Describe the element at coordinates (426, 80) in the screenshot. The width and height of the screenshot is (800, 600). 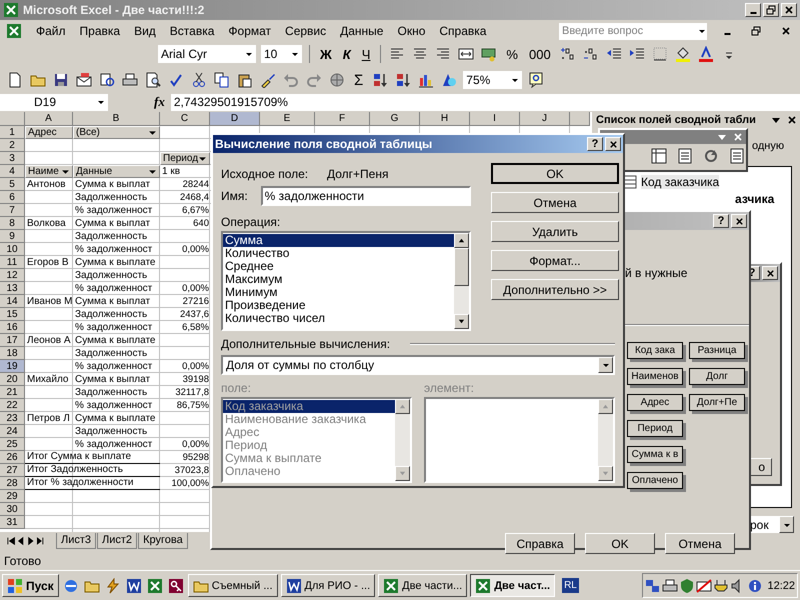
I see `bar-chart-icon` at that location.